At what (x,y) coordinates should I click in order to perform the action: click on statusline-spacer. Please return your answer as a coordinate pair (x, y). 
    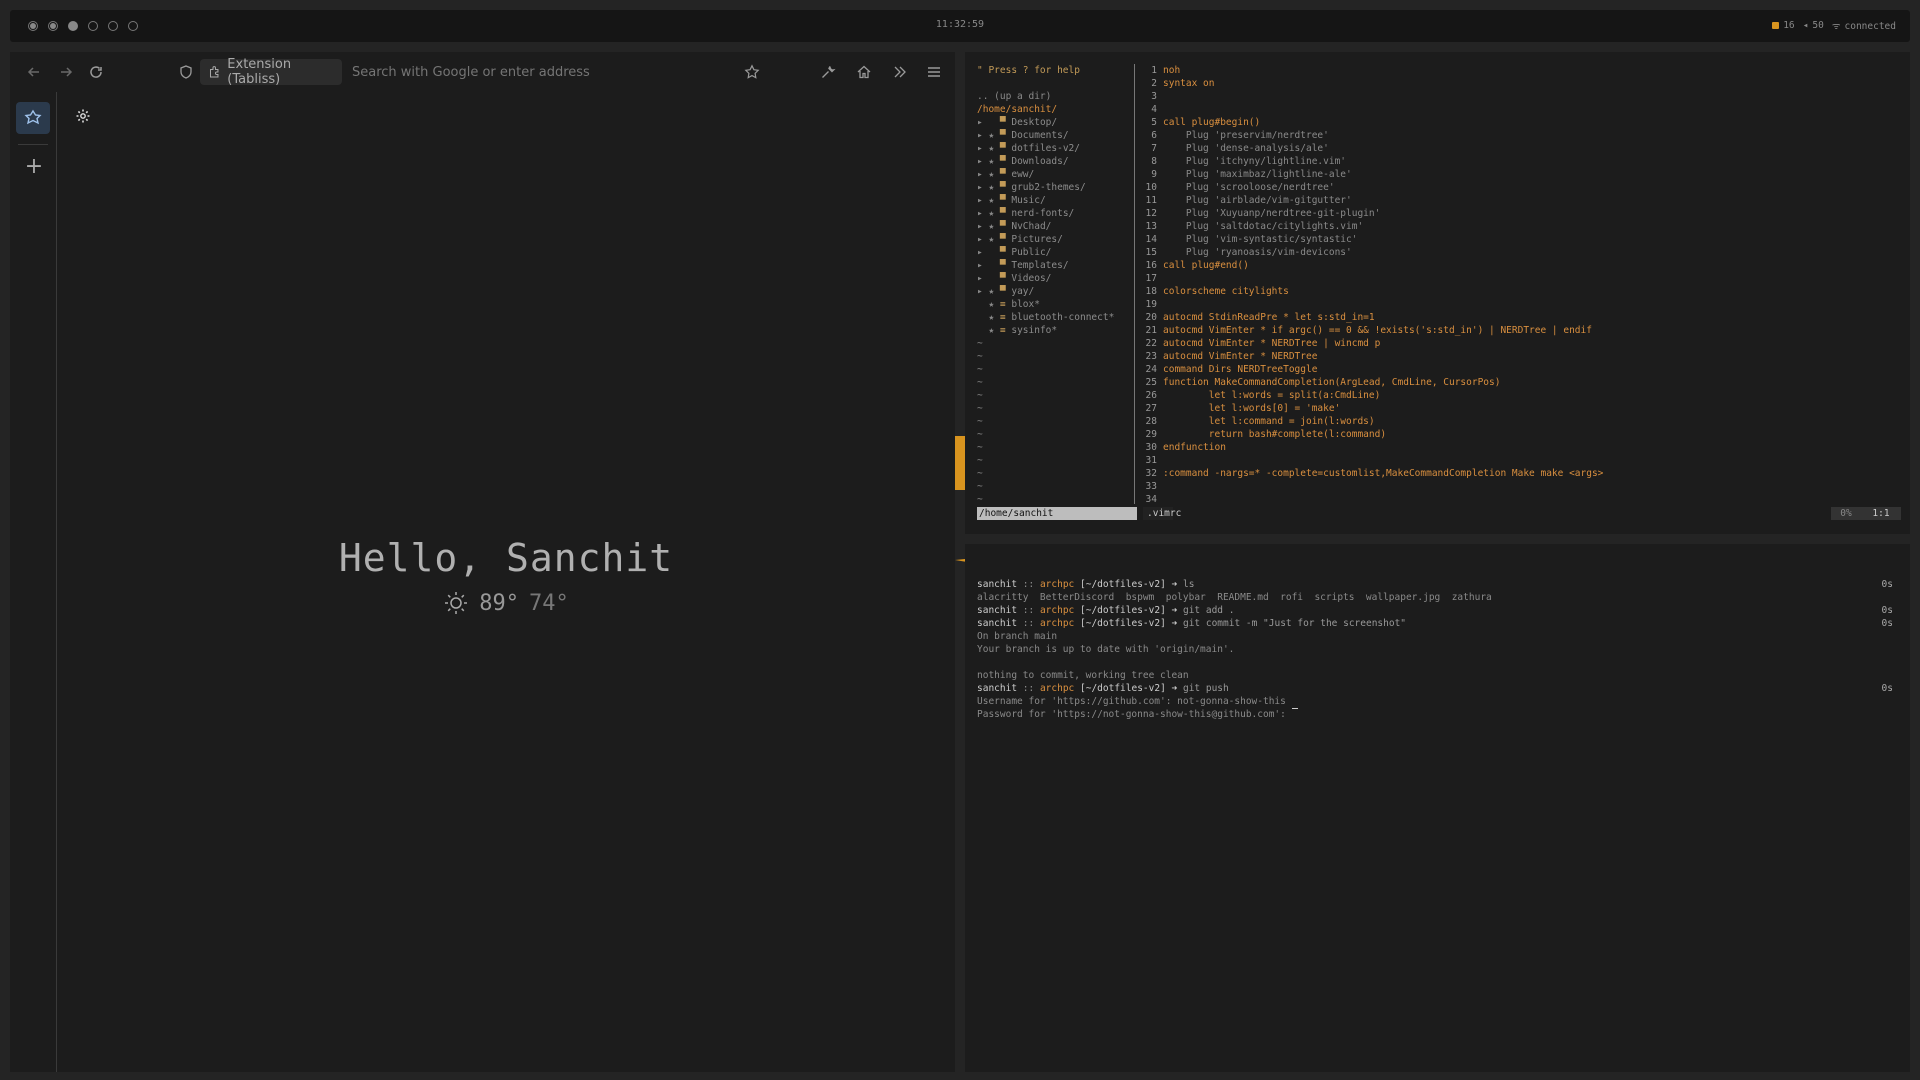
    Looking at the image, I should click on (1502, 513).